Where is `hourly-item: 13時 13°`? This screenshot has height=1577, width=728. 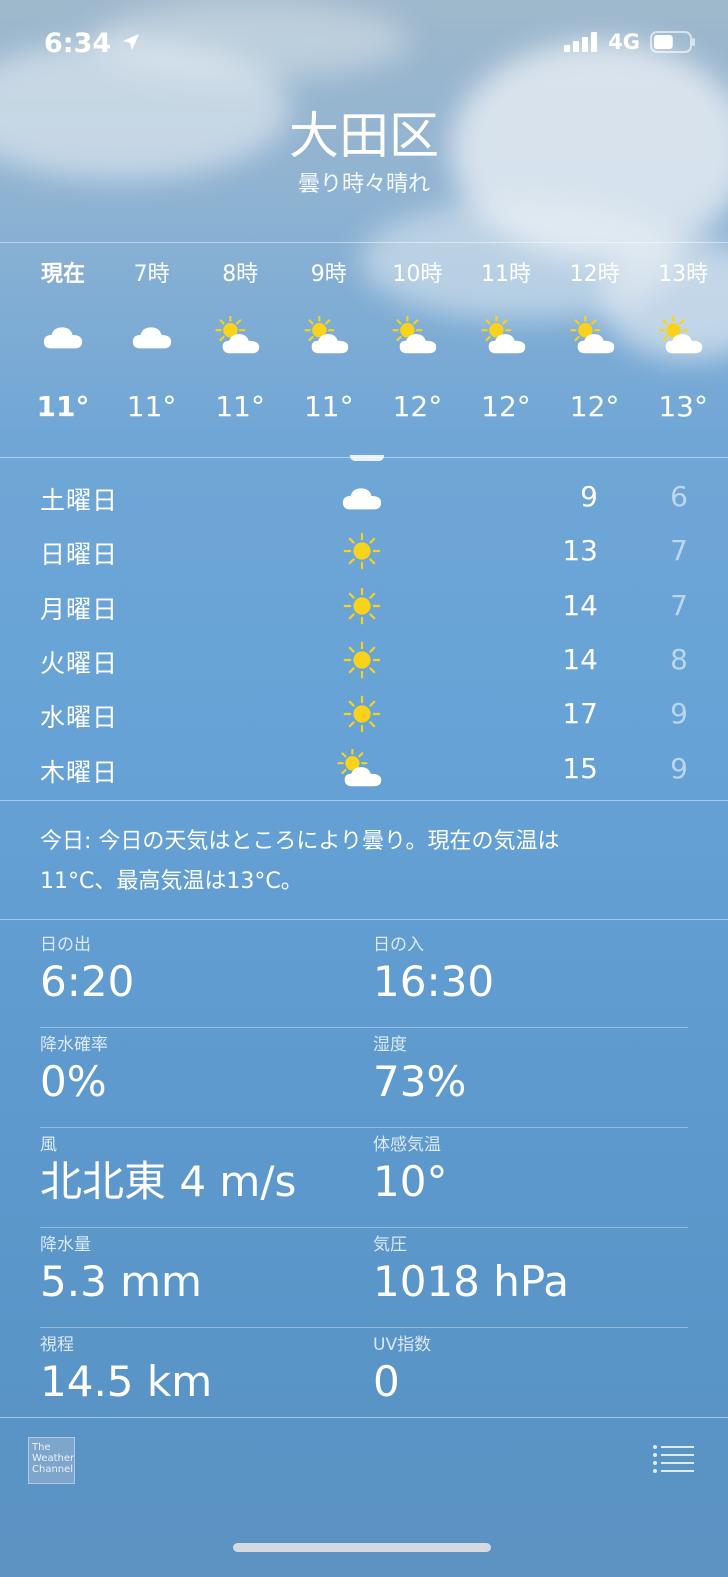 hourly-item: 13時 13° is located at coordinates (683, 340).